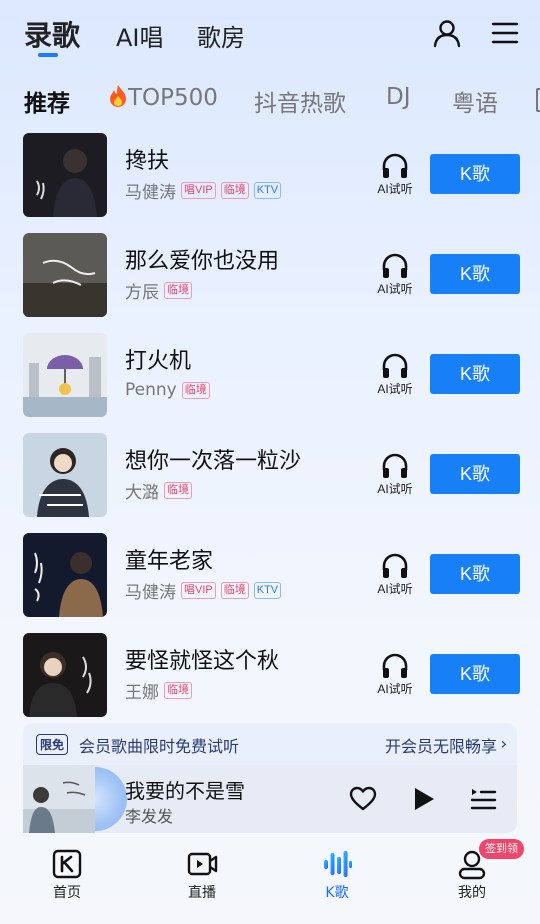  I want to click on artist-name: Penny, so click(151, 390).